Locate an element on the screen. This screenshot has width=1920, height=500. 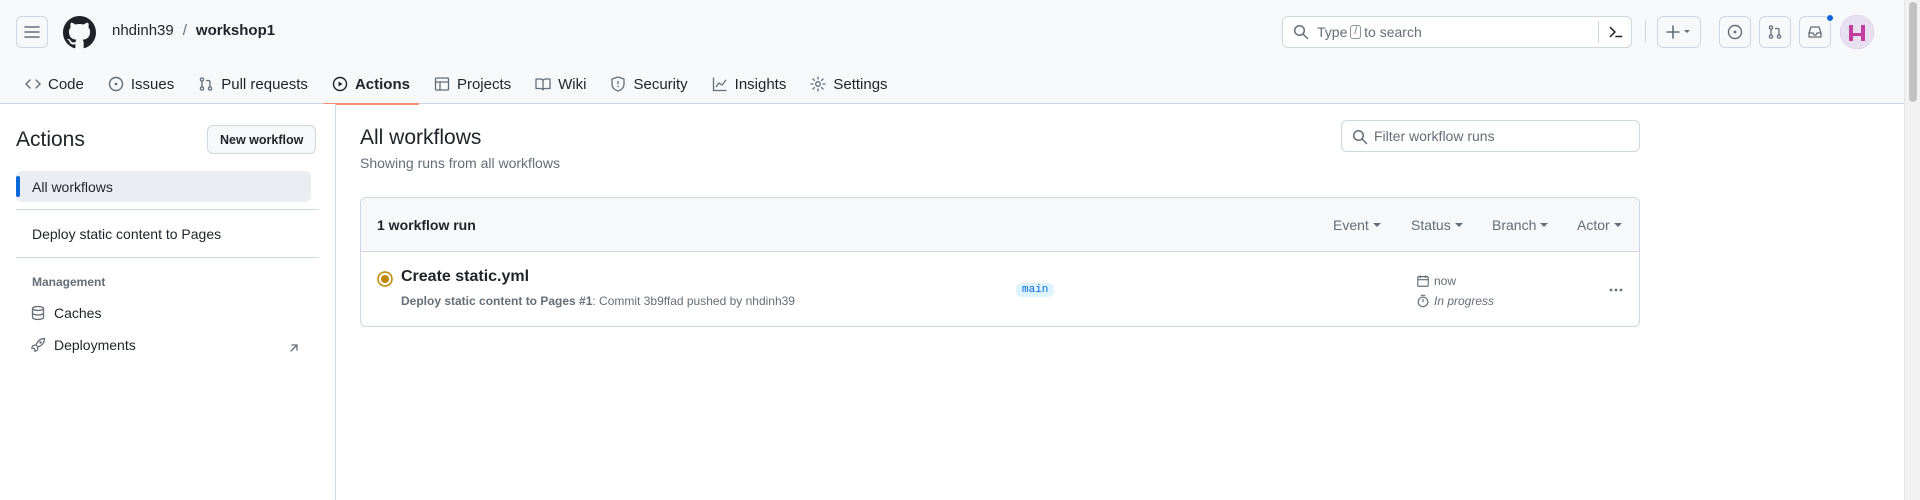
menu-button is located at coordinates (32, 32).